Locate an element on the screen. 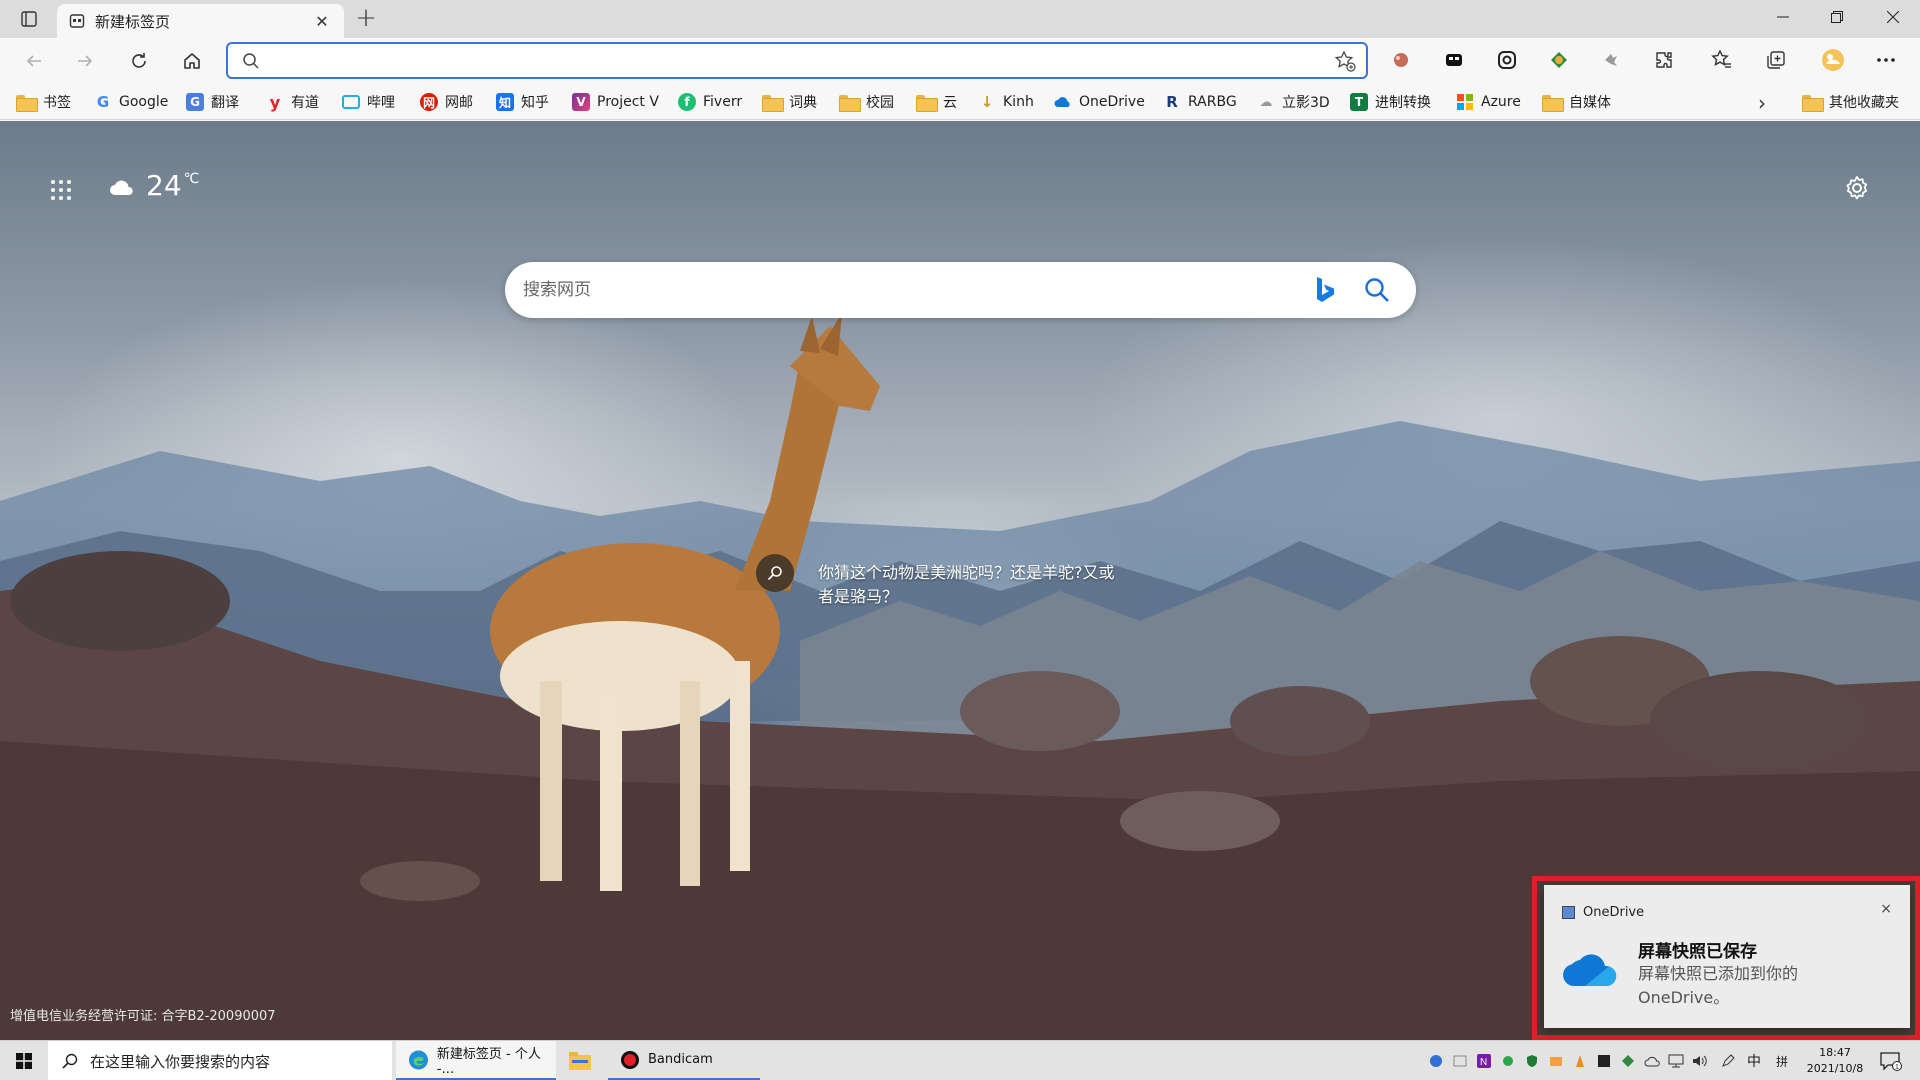 The width and height of the screenshot is (1920, 1080). weather-widget: 24 ℃ is located at coordinates (153, 186).